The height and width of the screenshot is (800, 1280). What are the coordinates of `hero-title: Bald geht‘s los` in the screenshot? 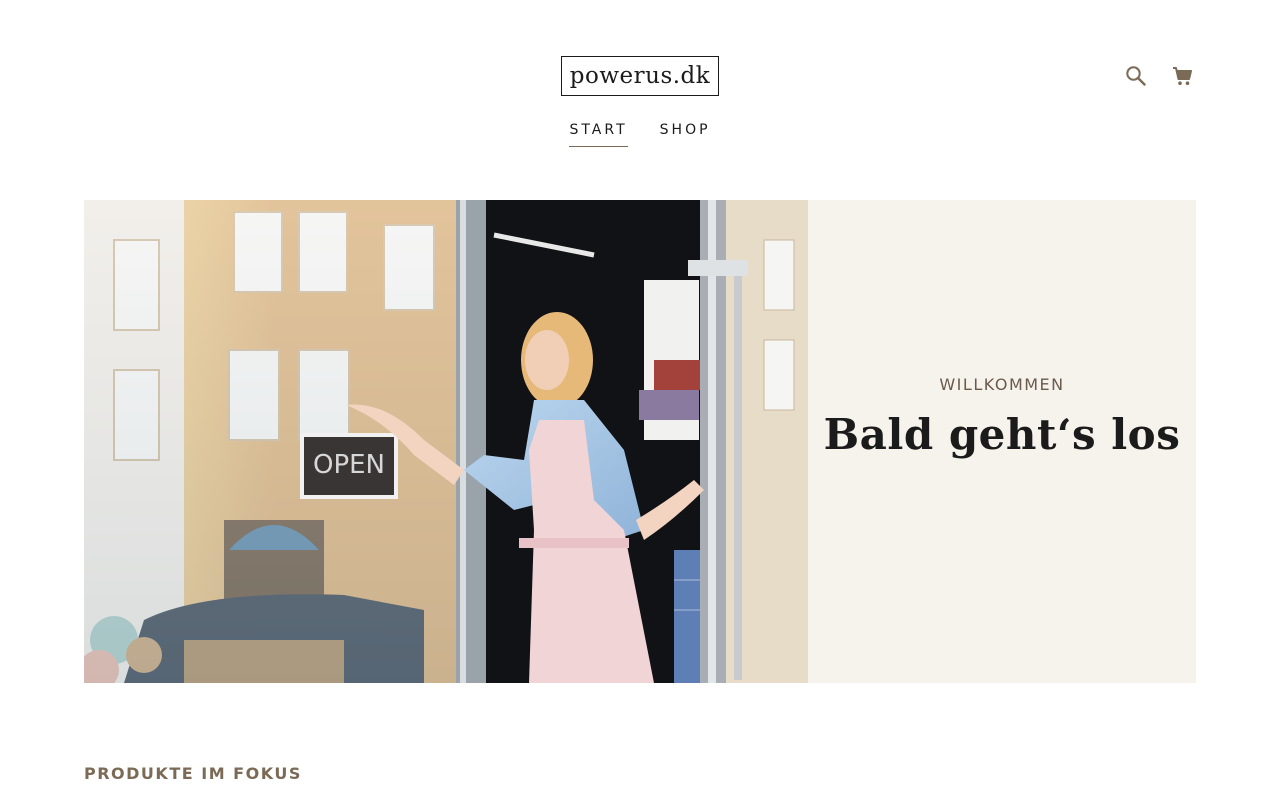 It's located at (1002, 434).